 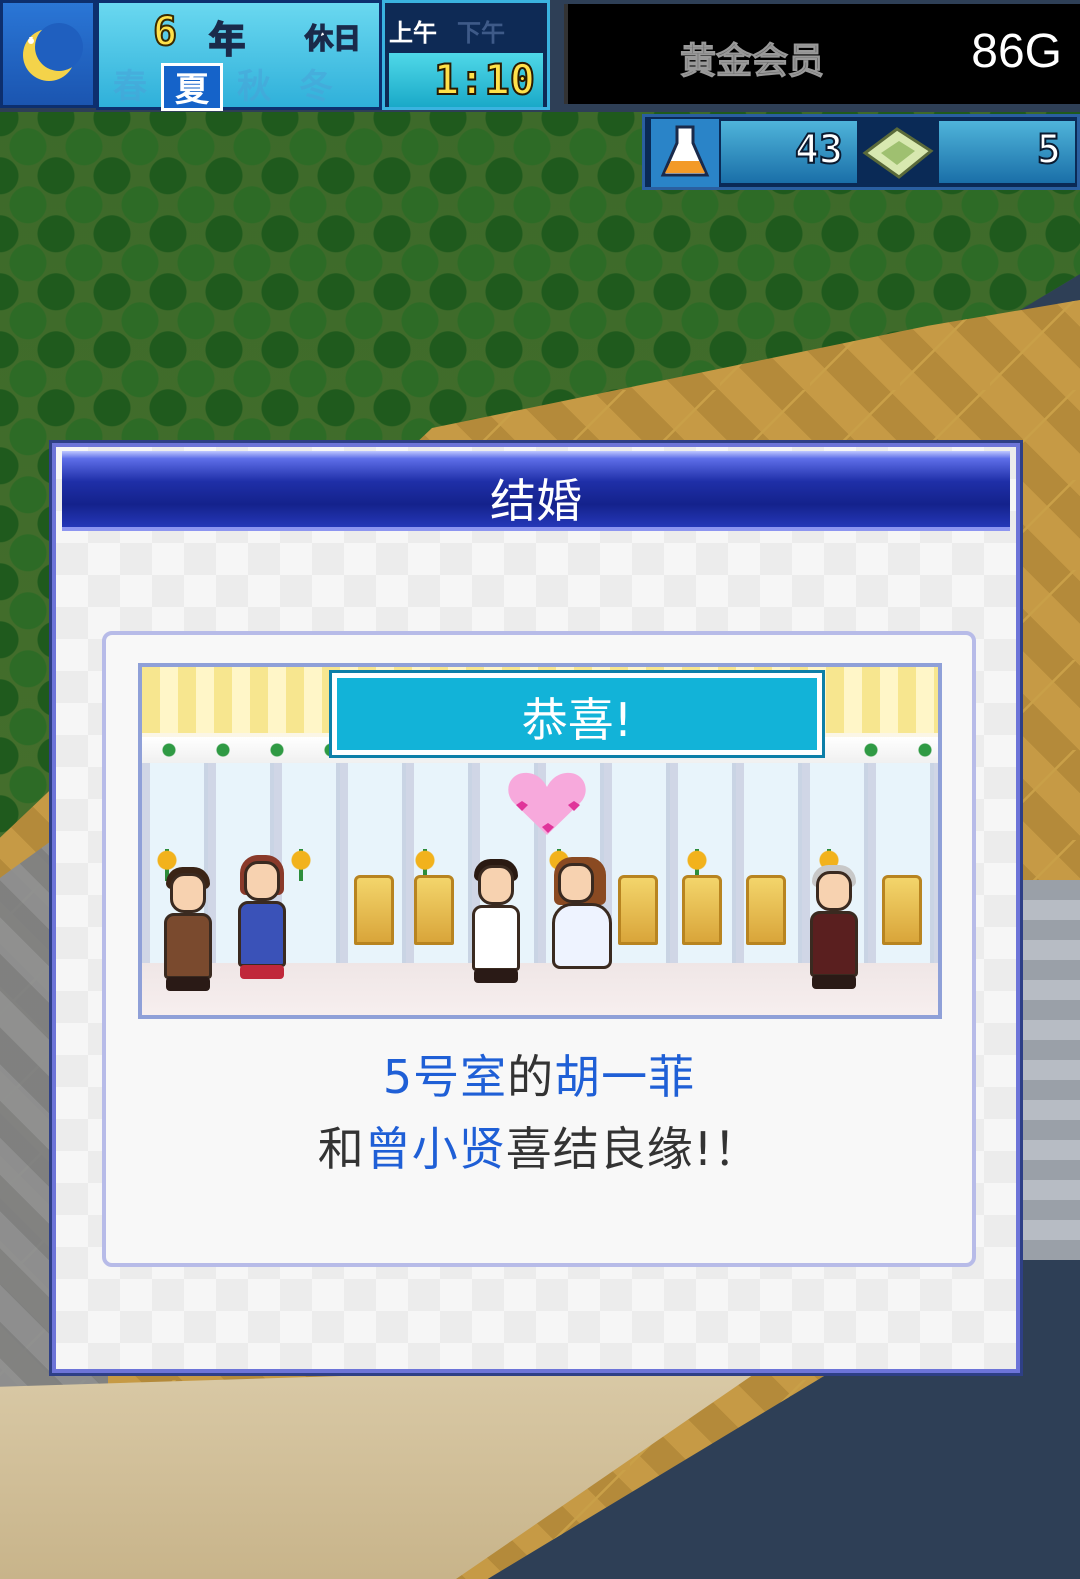 What do you see at coordinates (536, 501) in the screenshot?
I see `dialog-title: 结婚` at bounding box center [536, 501].